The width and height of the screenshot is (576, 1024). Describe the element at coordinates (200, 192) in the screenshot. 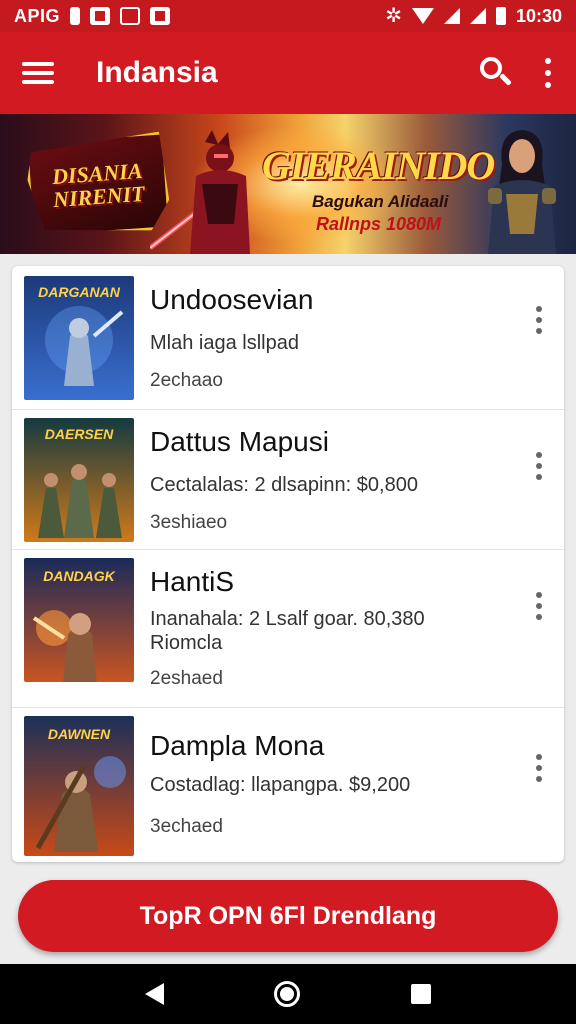

I see `banner-warrior-art` at that location.